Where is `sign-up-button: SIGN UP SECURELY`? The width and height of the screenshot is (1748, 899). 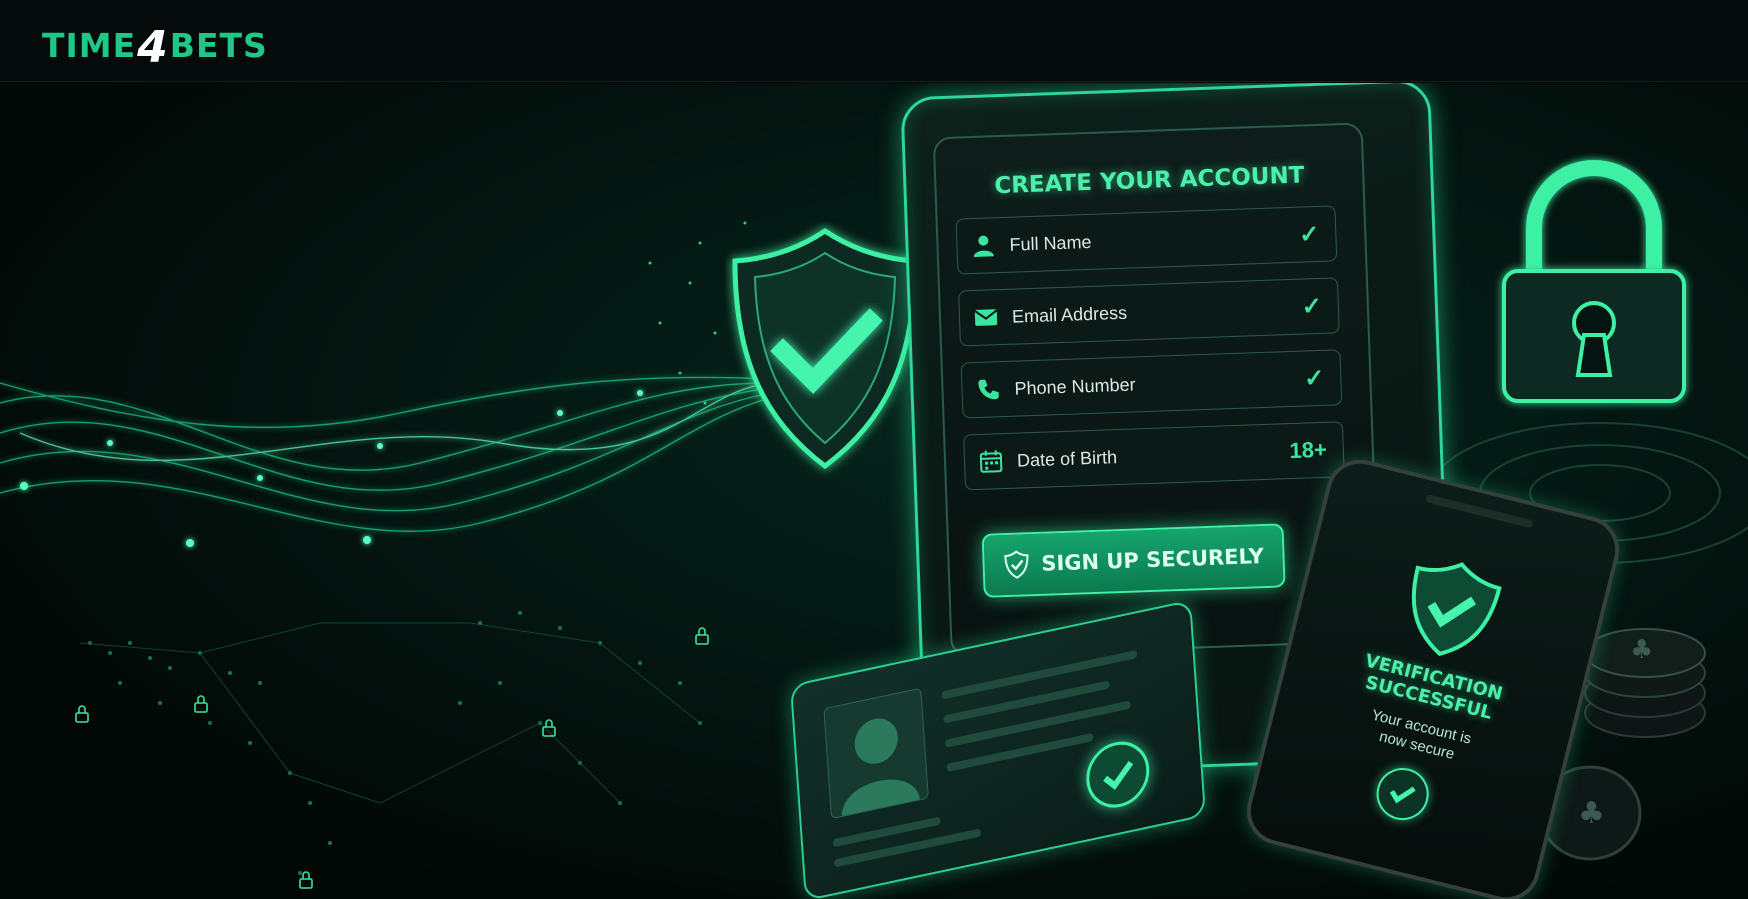 sign-up-button: SIGN UP SECURELY is located at coordinates (1133, 560).